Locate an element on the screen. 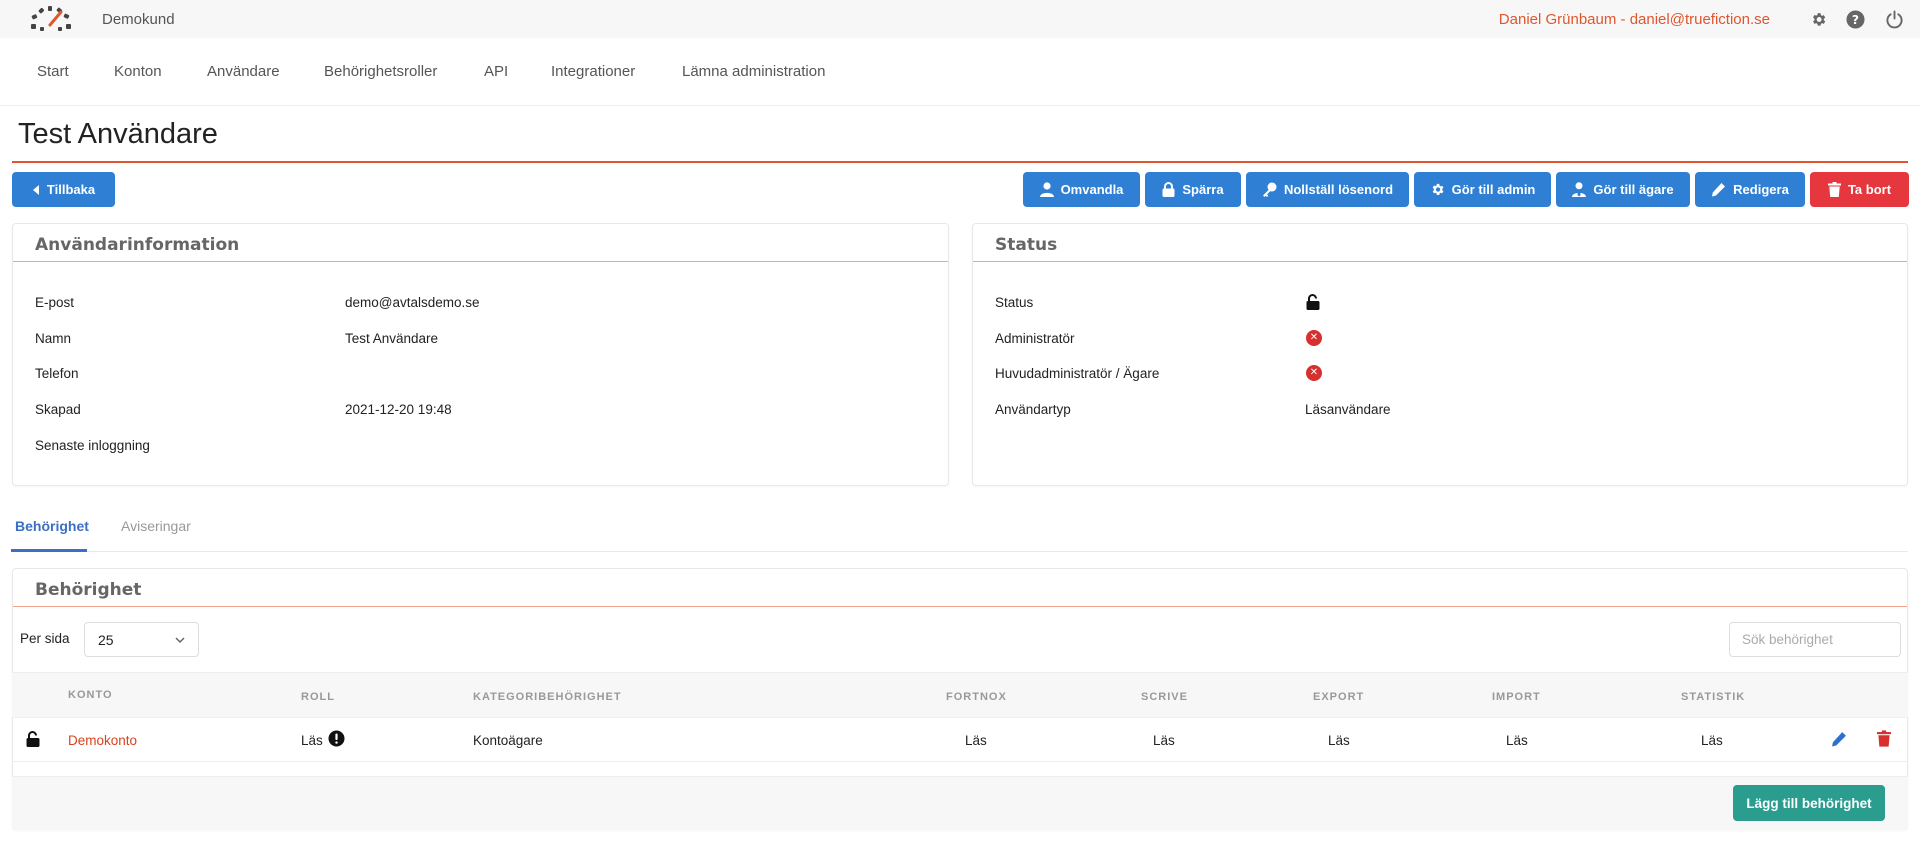  phone-label: Telefon is located at coordinates (57, 373).